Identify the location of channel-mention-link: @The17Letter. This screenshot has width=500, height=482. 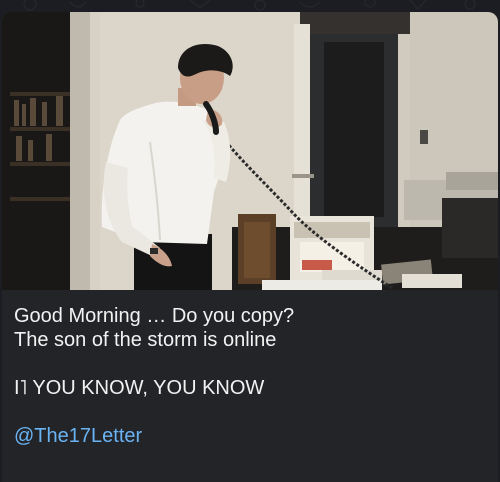
(250, 436).